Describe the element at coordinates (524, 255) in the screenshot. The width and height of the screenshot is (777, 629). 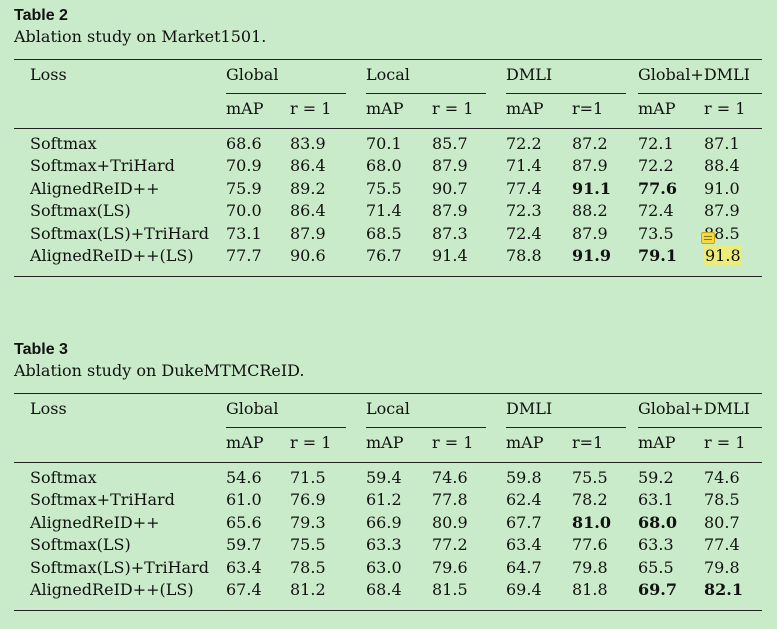
I see `table-cell: 78.8` at that location.